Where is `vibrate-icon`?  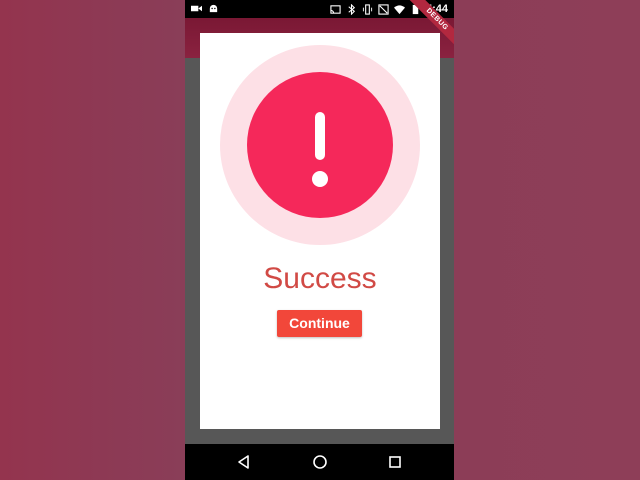 vibrate-icon is located at coordinates (367, 9).